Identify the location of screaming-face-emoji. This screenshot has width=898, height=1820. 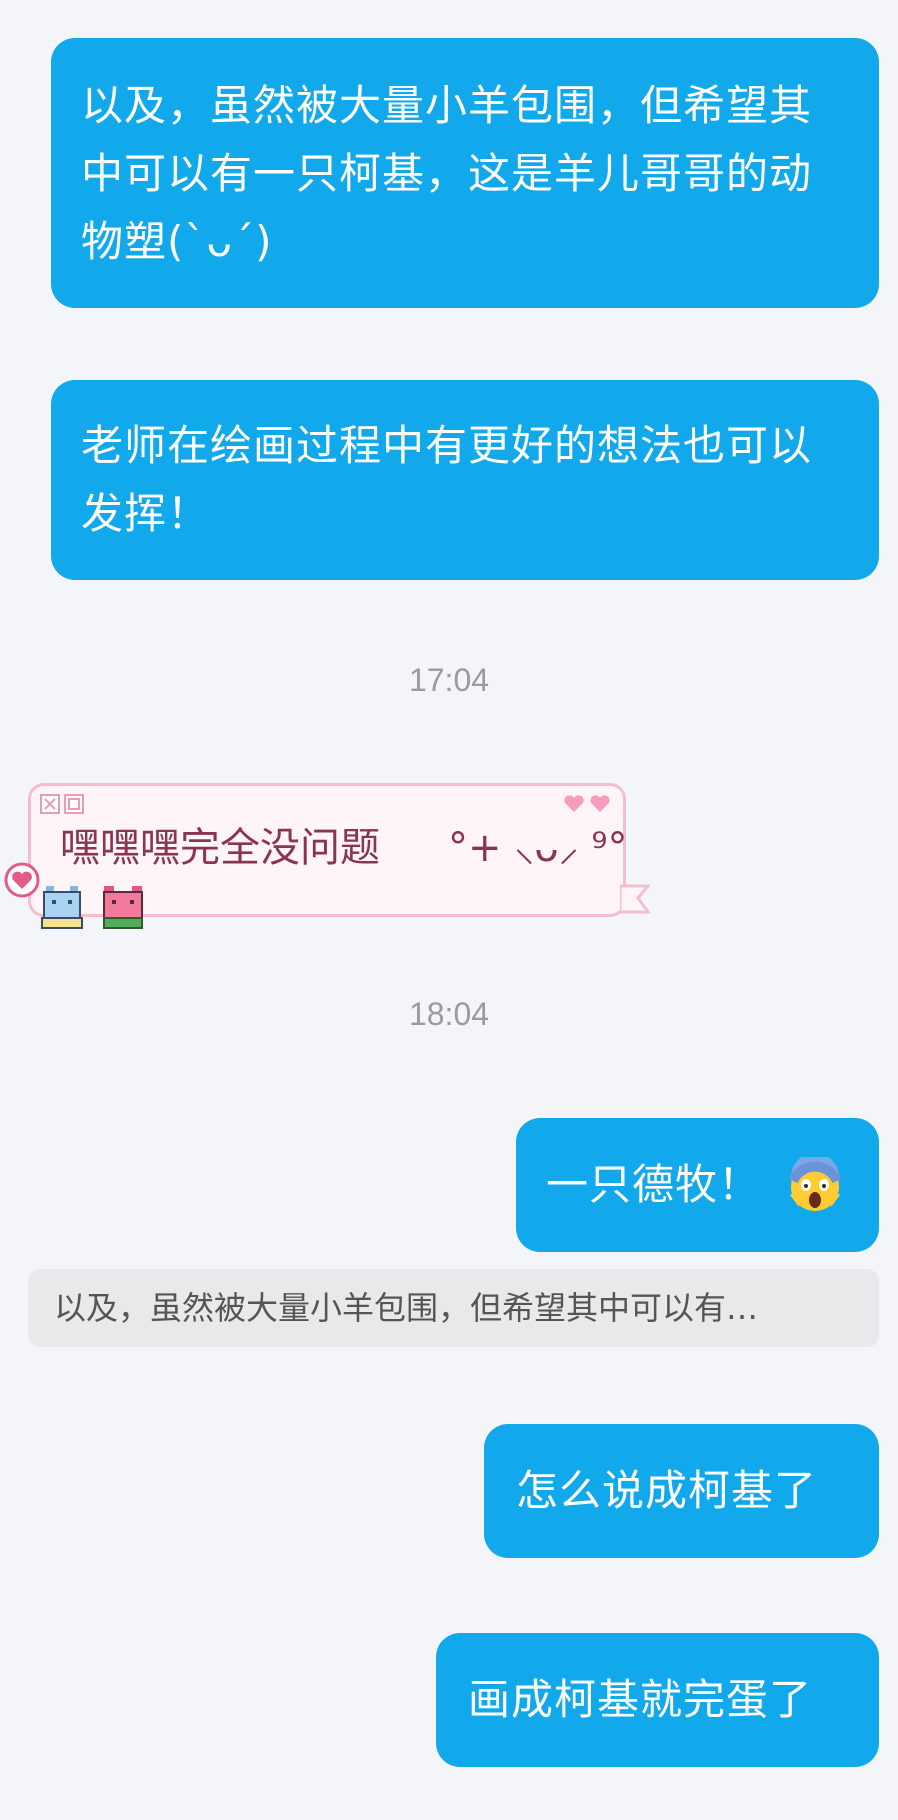
(815, 1184).